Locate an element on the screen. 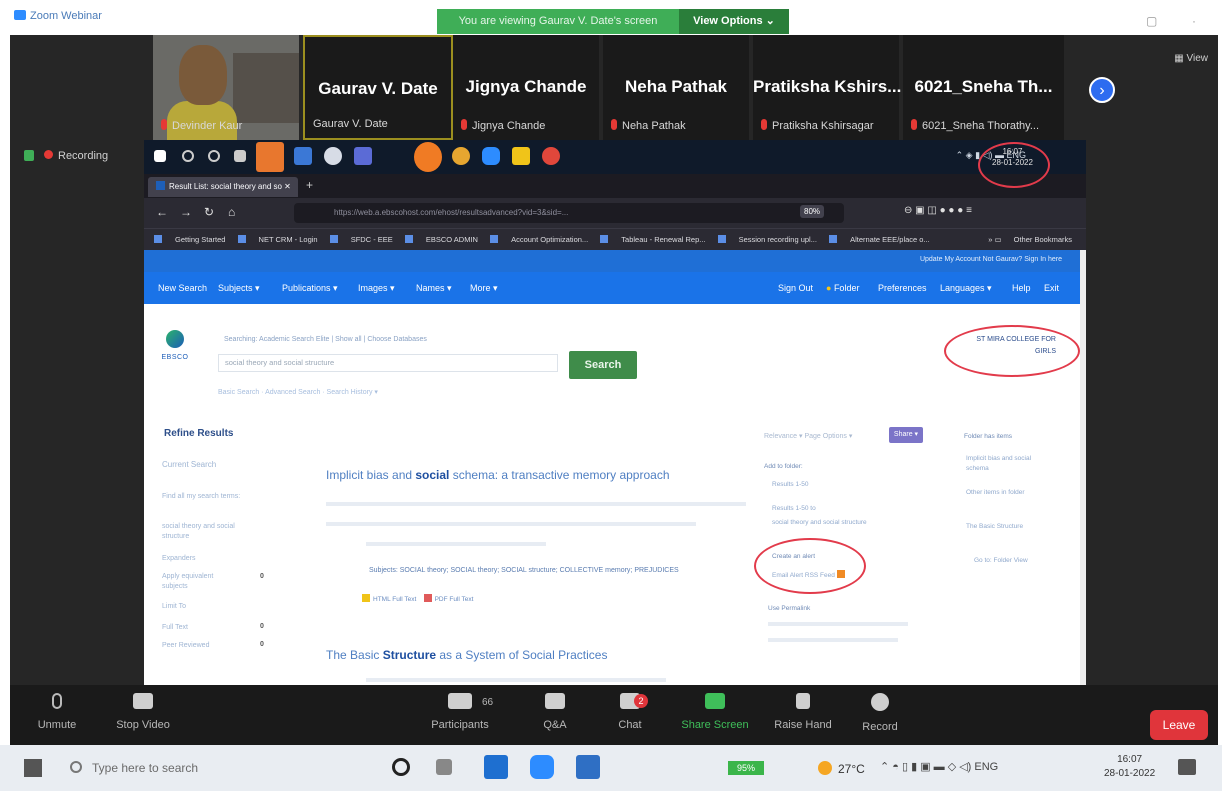 The image size is (1222, 791). zoom-level: 80% is located at coordinates (812, 211).